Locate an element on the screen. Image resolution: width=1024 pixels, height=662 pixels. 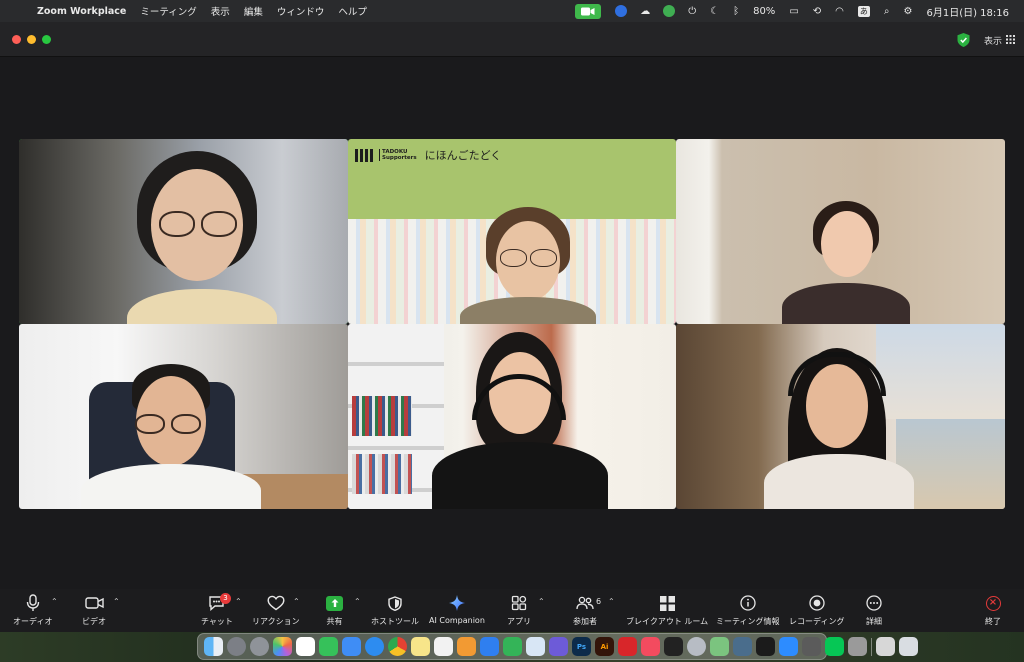
minimize-window-button is located at coordinates (31, 39).